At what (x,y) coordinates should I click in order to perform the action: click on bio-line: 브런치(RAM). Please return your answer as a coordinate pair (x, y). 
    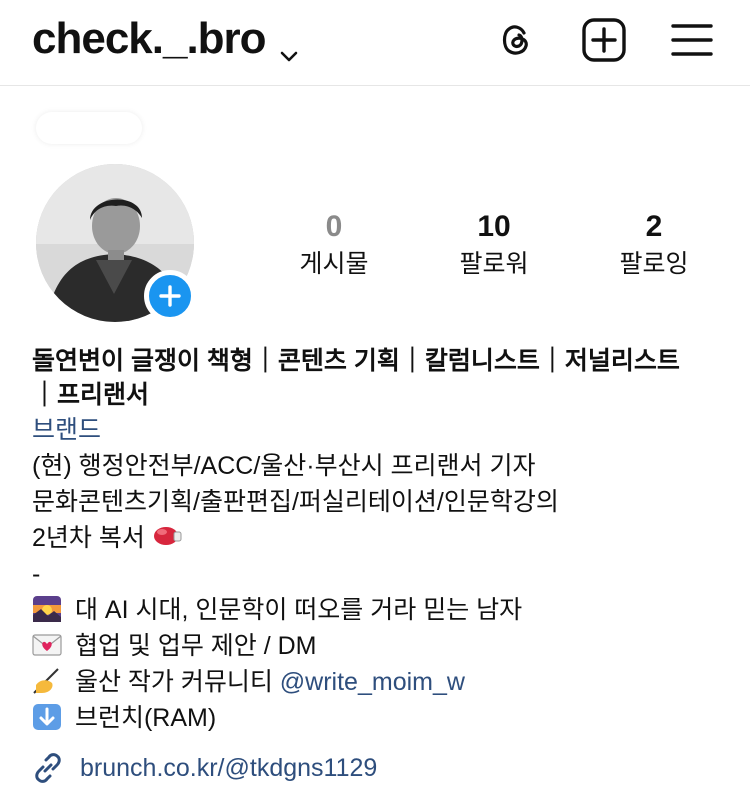
    Looking at the image, I should click on (382, 718).